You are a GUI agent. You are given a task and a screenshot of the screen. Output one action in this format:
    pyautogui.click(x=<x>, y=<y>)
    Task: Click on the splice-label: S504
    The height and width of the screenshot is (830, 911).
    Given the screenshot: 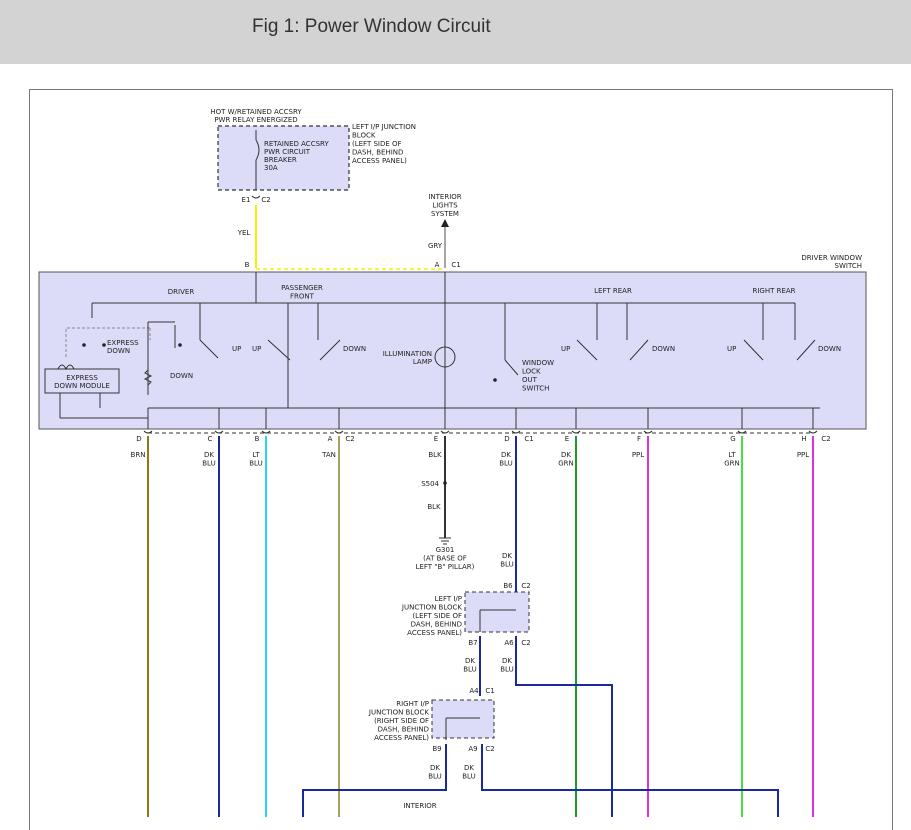 What is the action you would take?
    pyautogui.click(x=430, y=484)
    